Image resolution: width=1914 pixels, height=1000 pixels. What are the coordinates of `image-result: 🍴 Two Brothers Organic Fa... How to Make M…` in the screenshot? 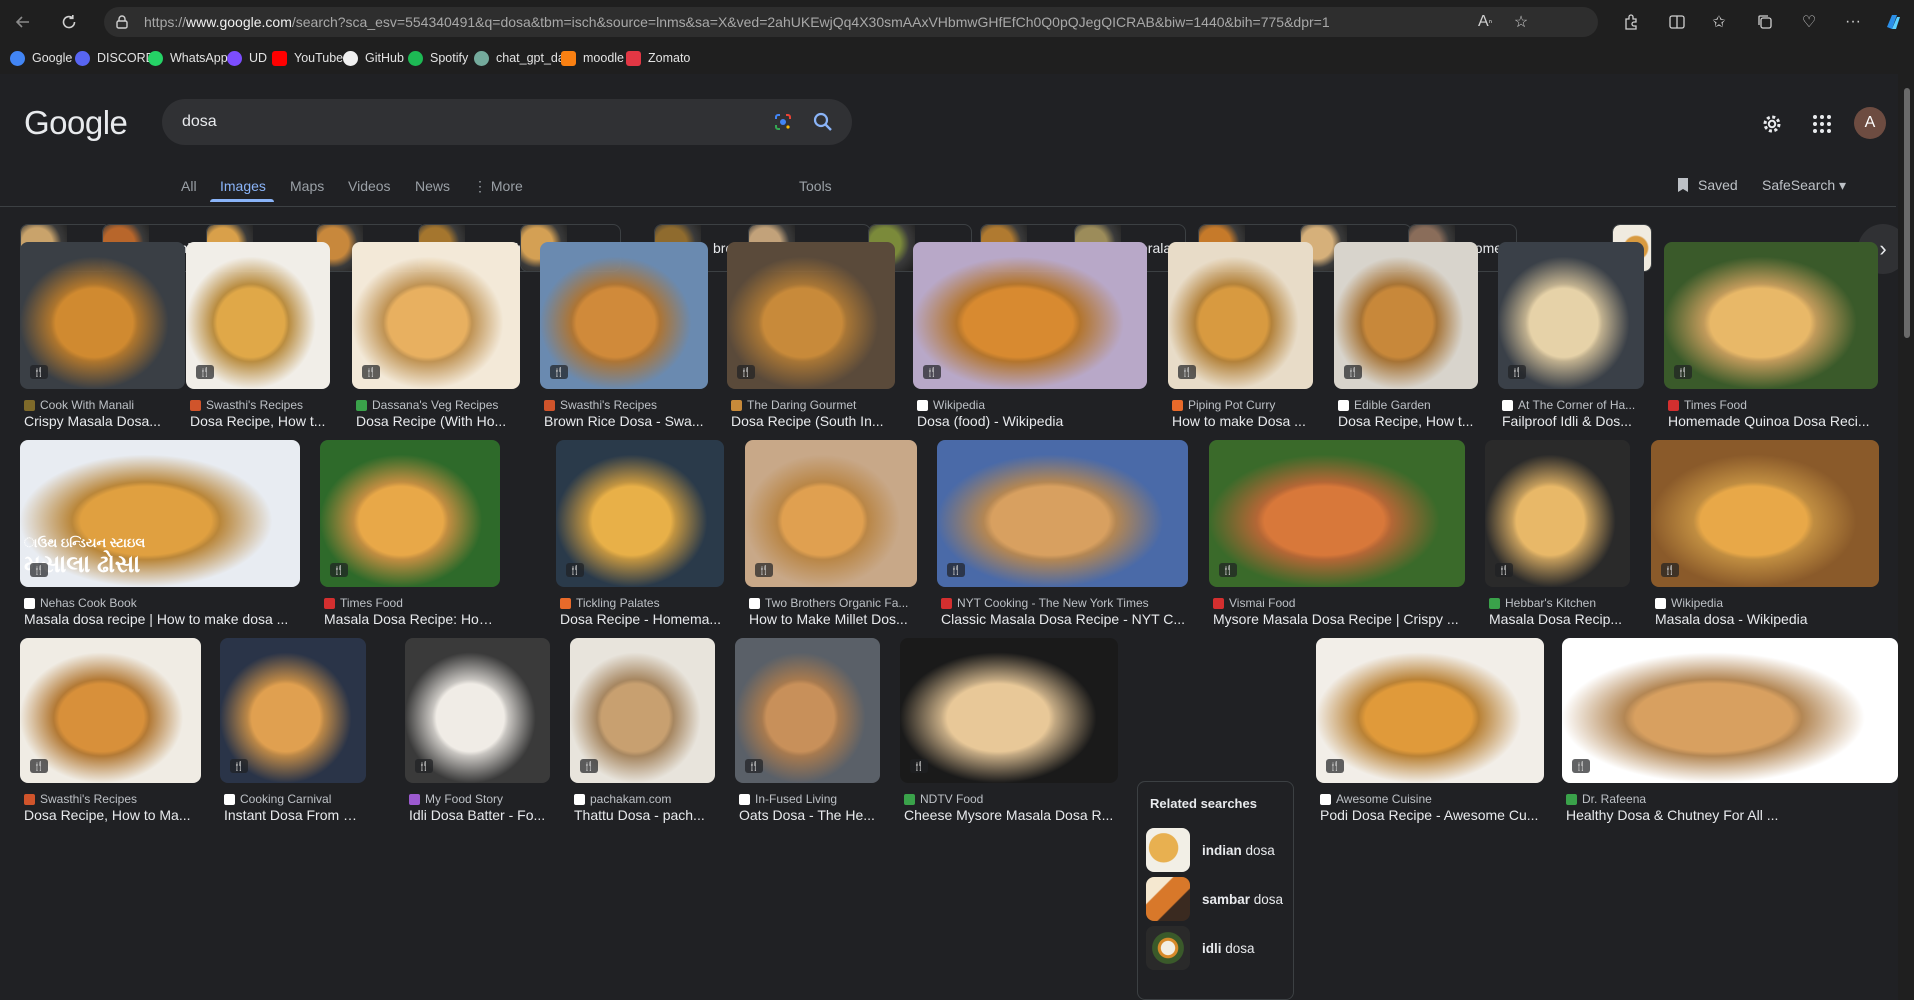 It's located at (831, 541).